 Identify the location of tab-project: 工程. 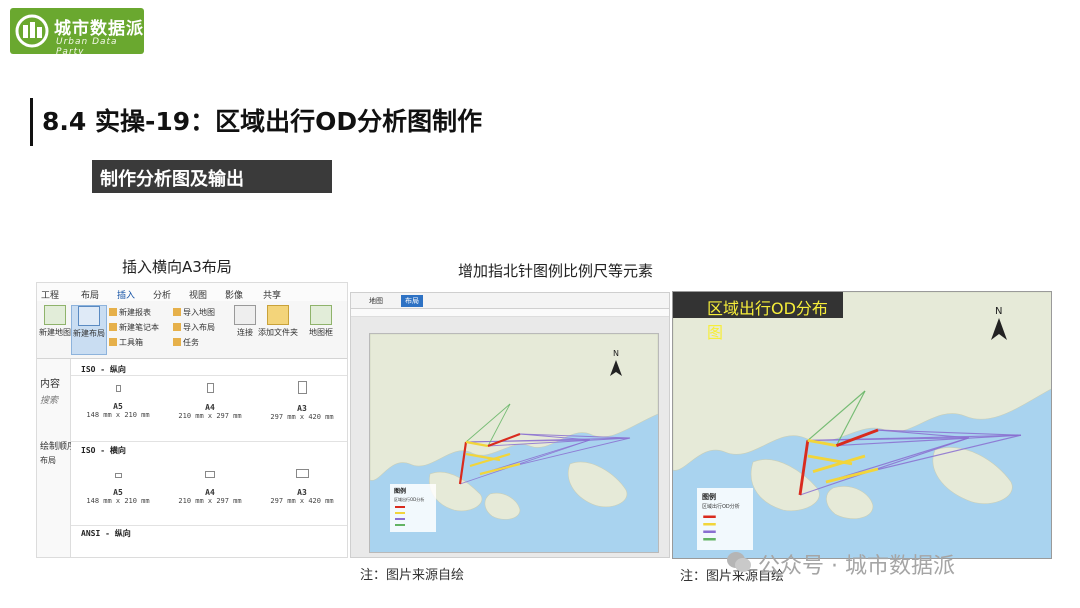
(50, 294).